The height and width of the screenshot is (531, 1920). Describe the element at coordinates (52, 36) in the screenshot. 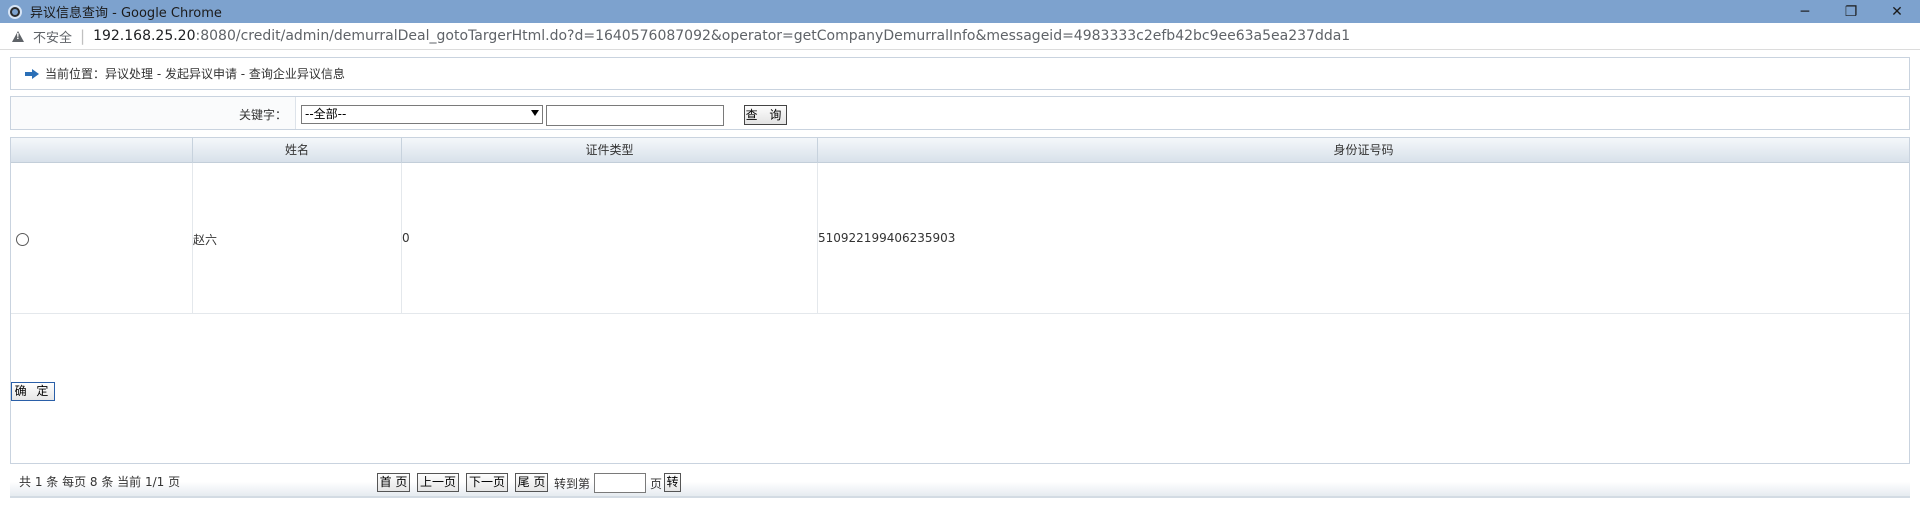

I see `security-label: 不安全` at that location.